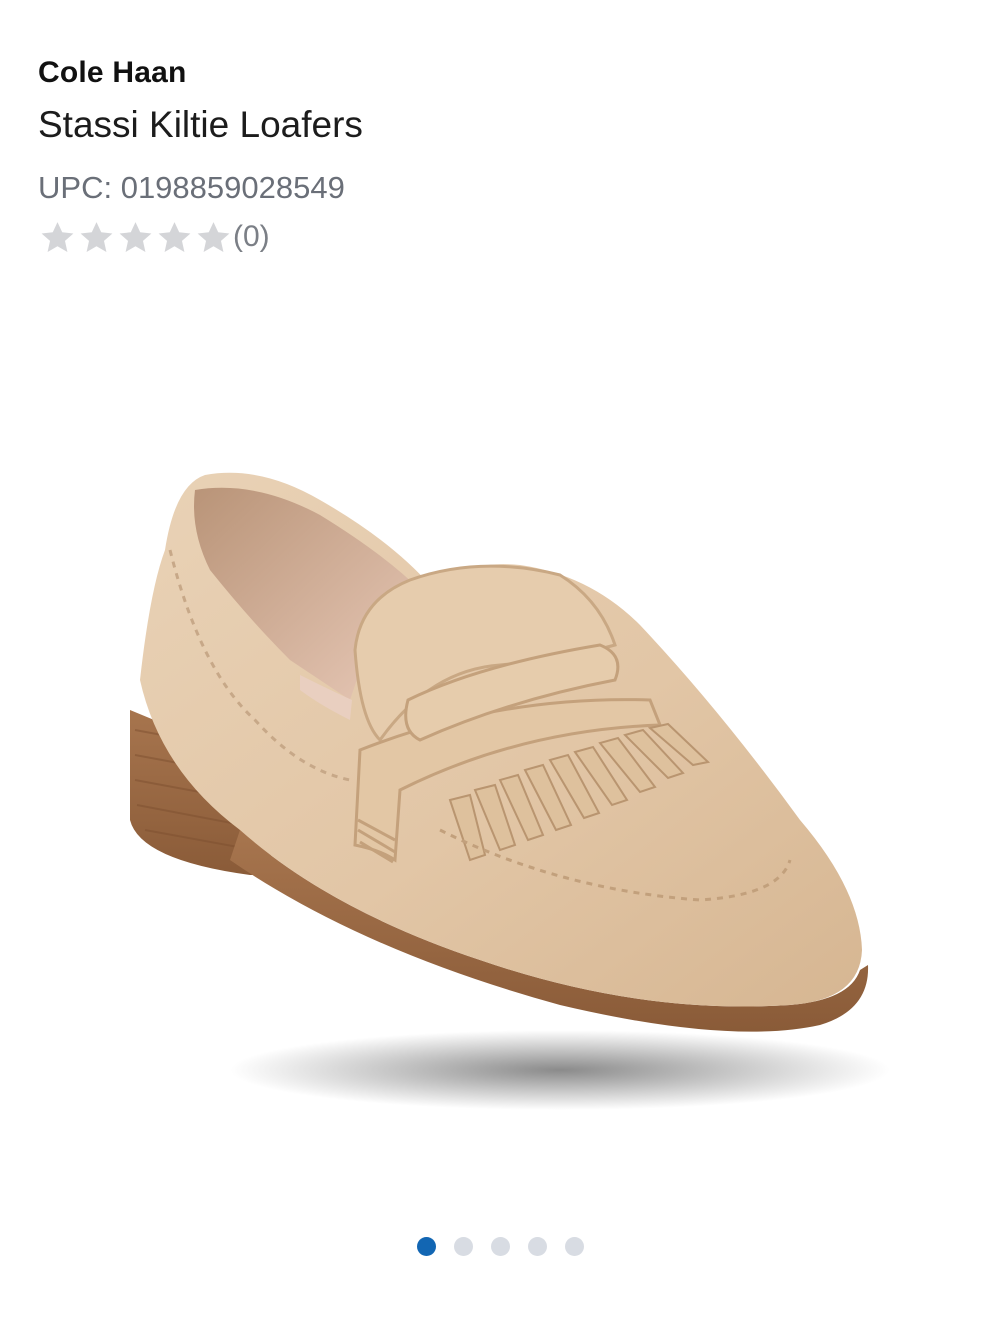 This screenshot has height=1333, width=1000. What do you see at coordinates (251, 237) in the screenshot?
I see `review-count: (0)` at bounding box center [251, 237].